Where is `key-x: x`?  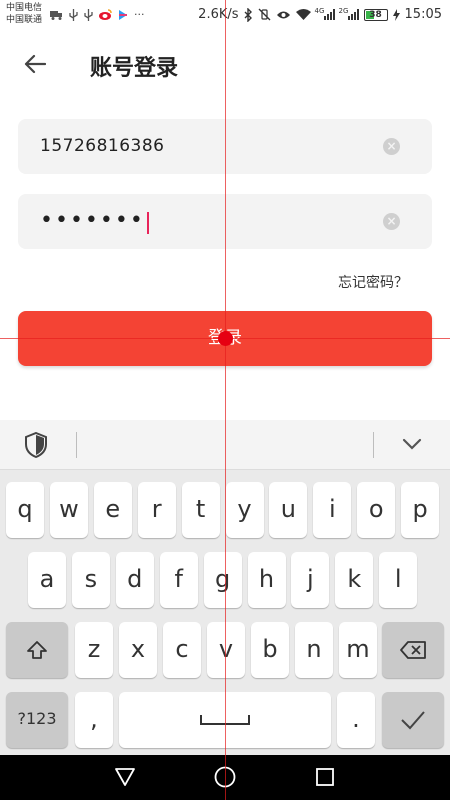 key-x: x is located at coordinates (138, 650).